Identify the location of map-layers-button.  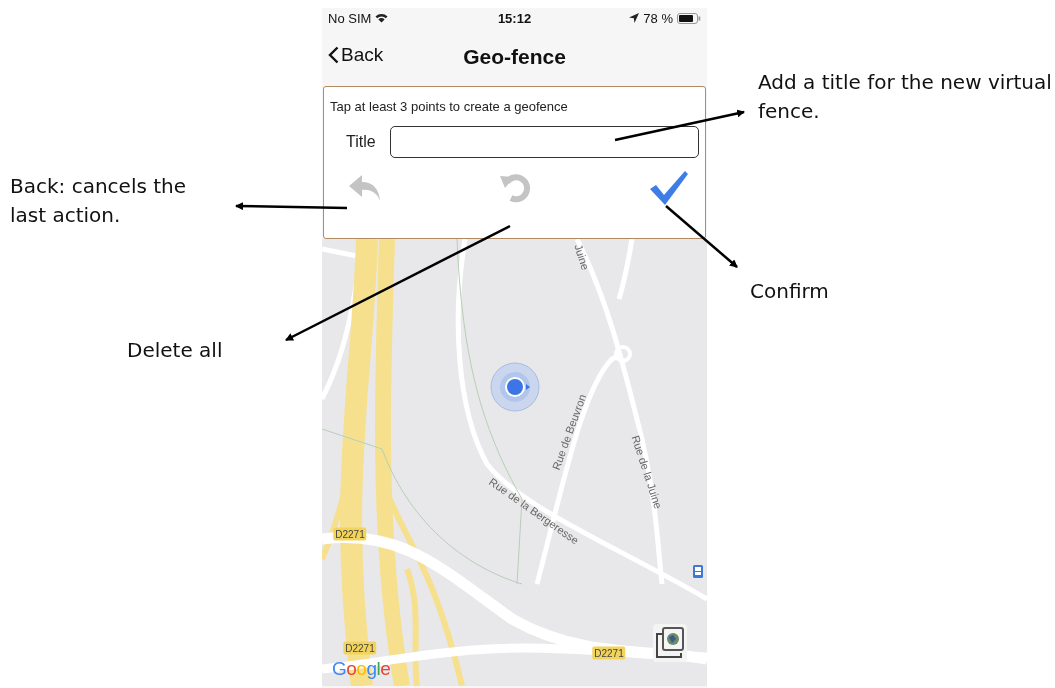
(670, 643).